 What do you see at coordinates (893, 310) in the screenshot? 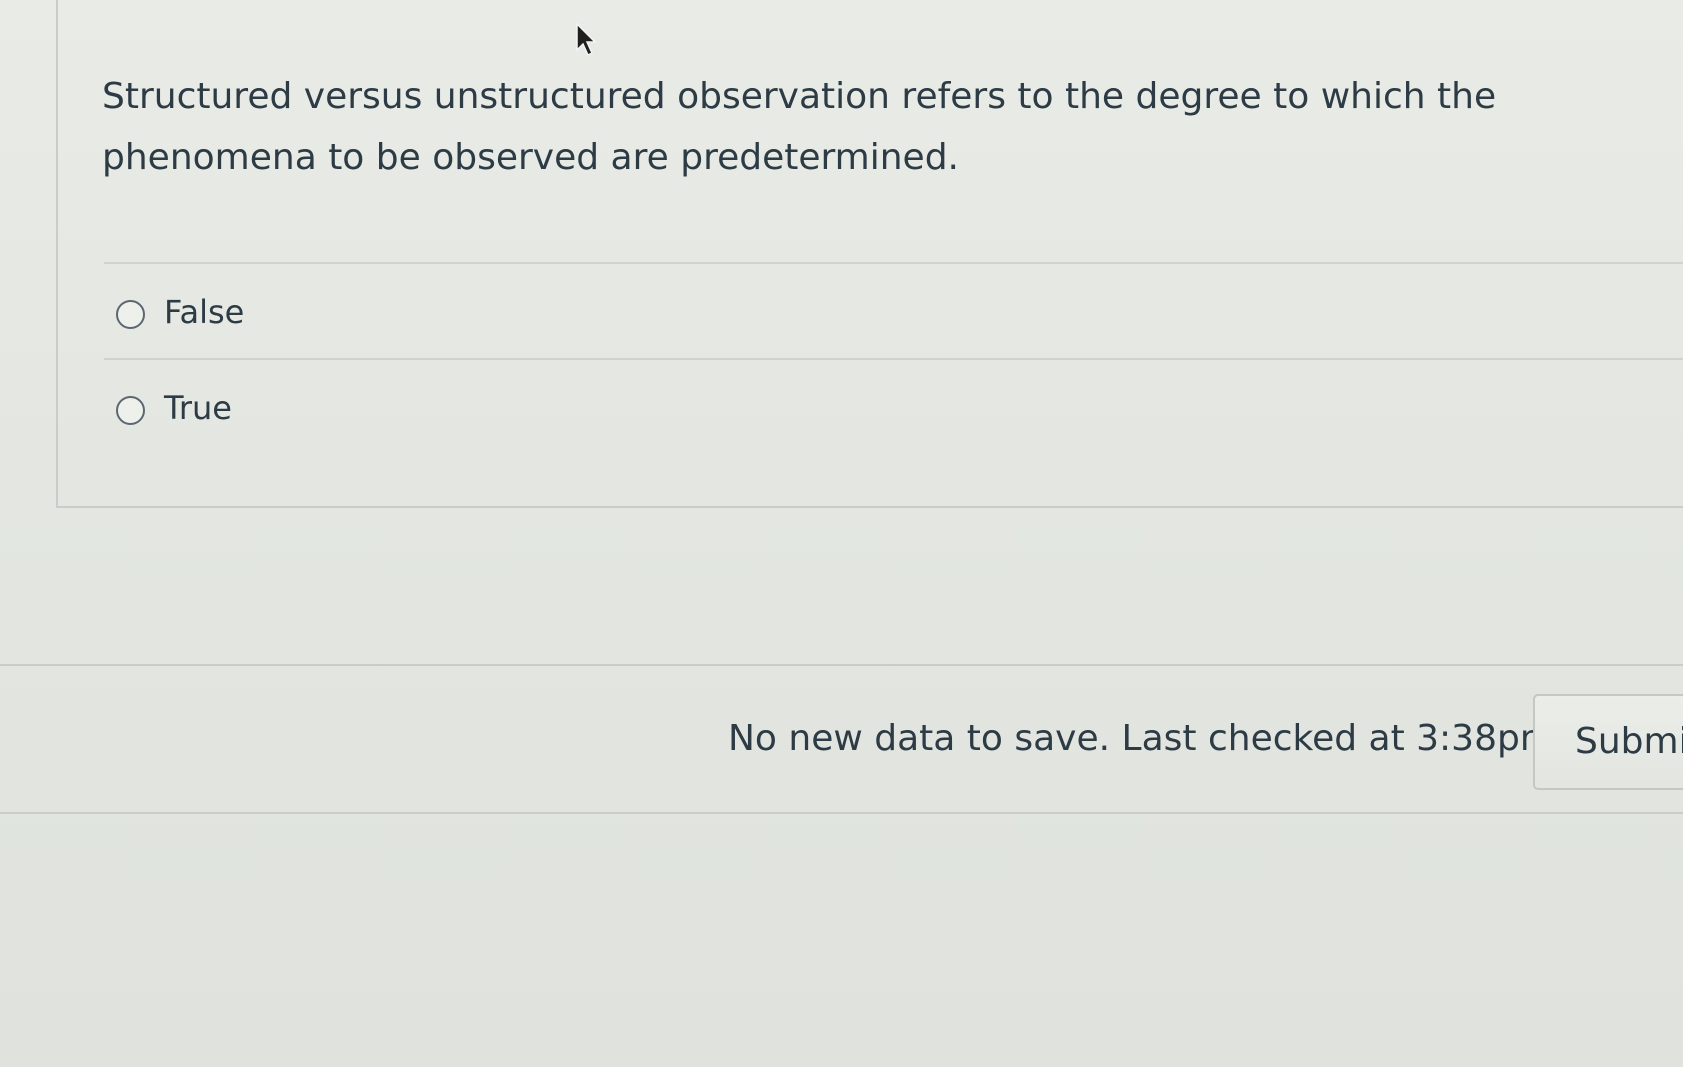
I see `answer-option-false: False` at bounding box center [893, 310].